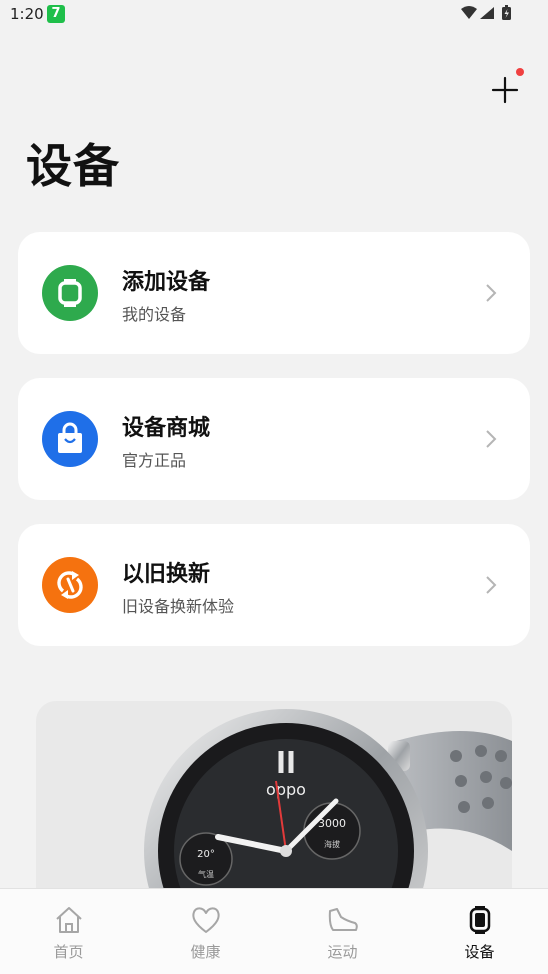  I want to click on svg-text: 气温, so click(206, 874).